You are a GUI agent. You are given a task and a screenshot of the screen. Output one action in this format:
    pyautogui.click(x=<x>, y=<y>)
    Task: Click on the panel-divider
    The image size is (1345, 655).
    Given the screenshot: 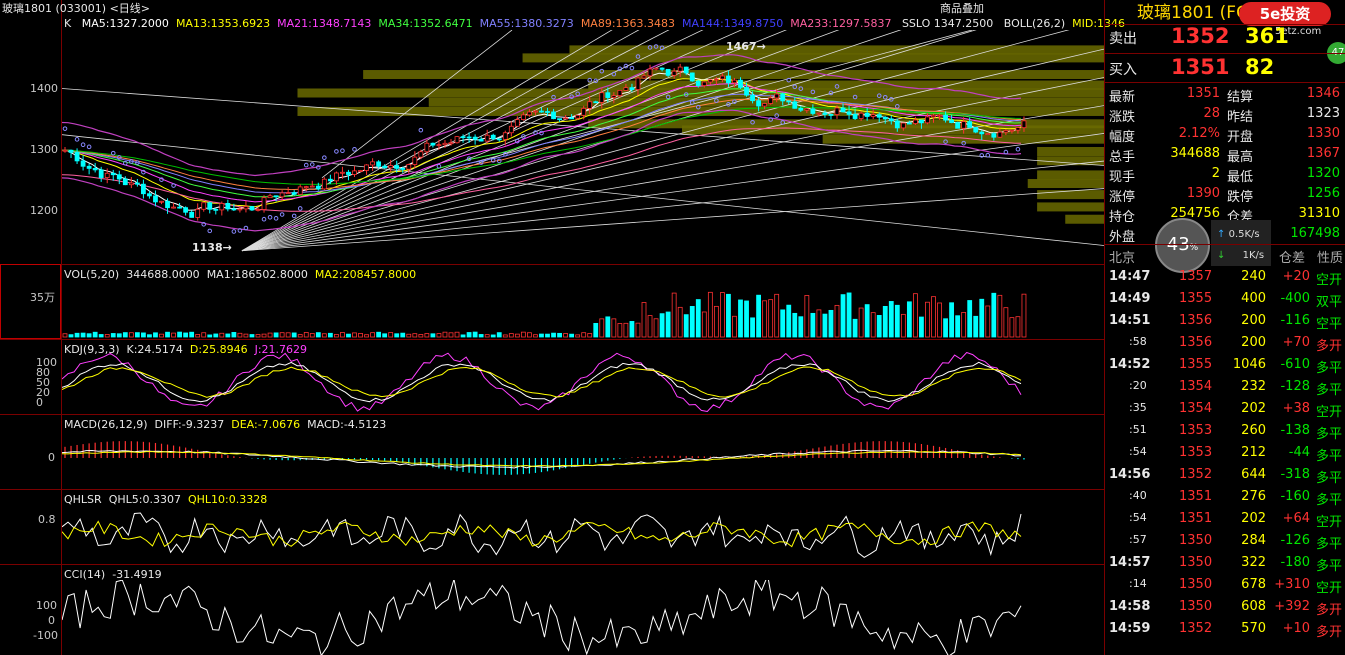 What is the action you would take?
    pyautogui.click(x=552, y=489)
    